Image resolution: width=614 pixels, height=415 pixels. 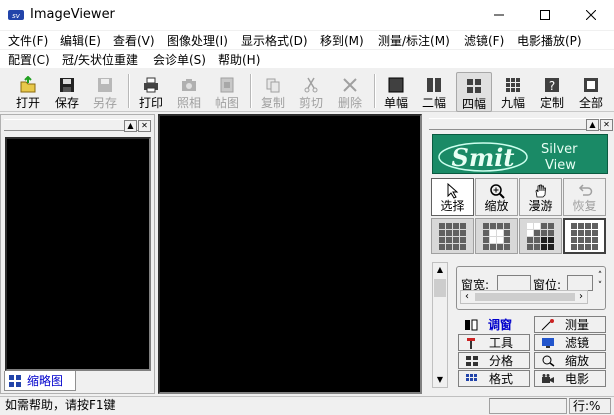 I want to click on zoom-tab: 缩放, so click(x=570, y=360).